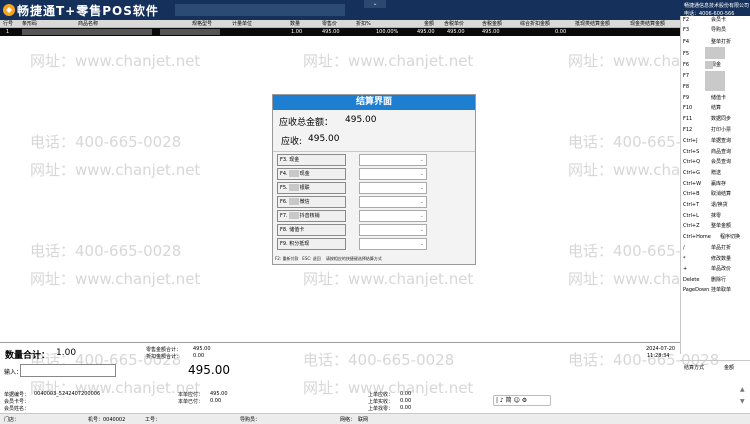  I want to click on window-dropdown-button: ⌄, so click(375, 4).